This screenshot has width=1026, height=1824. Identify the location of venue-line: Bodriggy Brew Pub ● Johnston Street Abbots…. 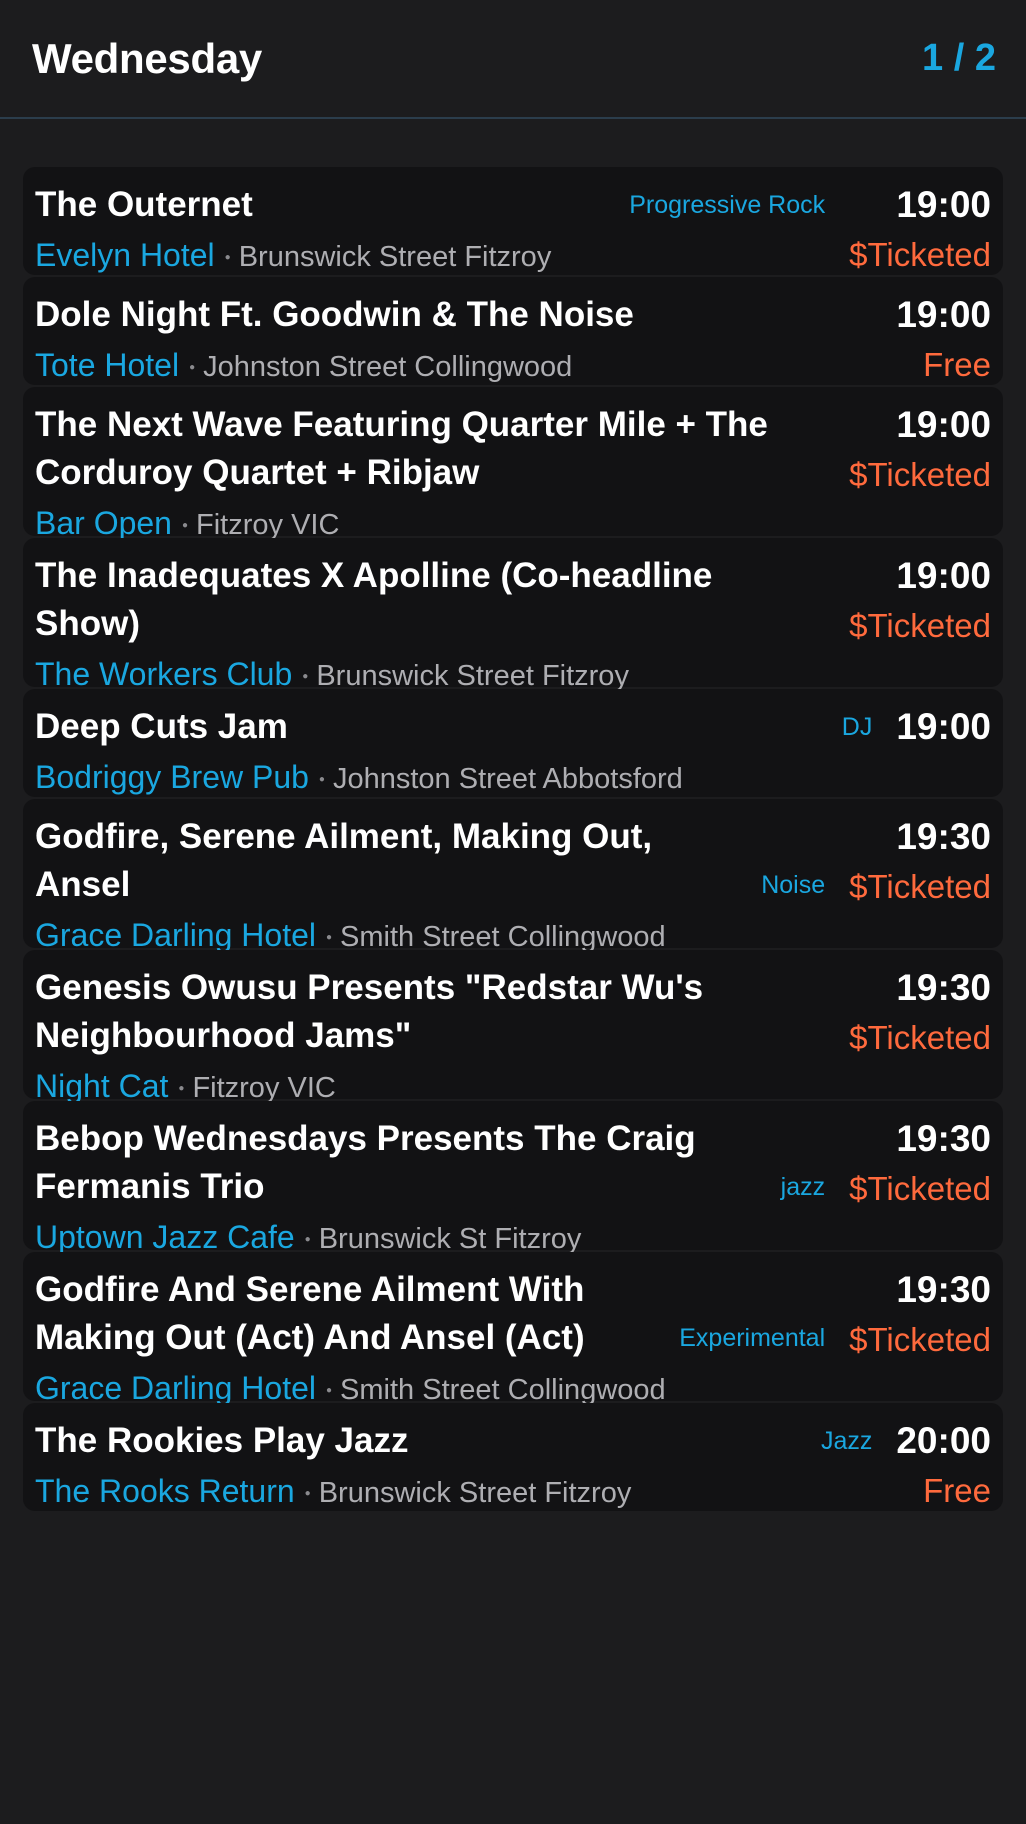
(465, 778).